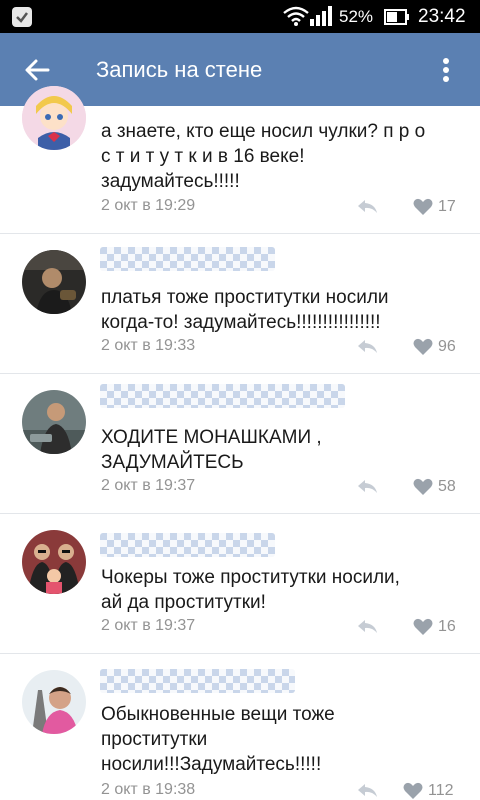  Describe the element at coordinates (321, 16) in the screenshot. I see `signal-icon` at that location.